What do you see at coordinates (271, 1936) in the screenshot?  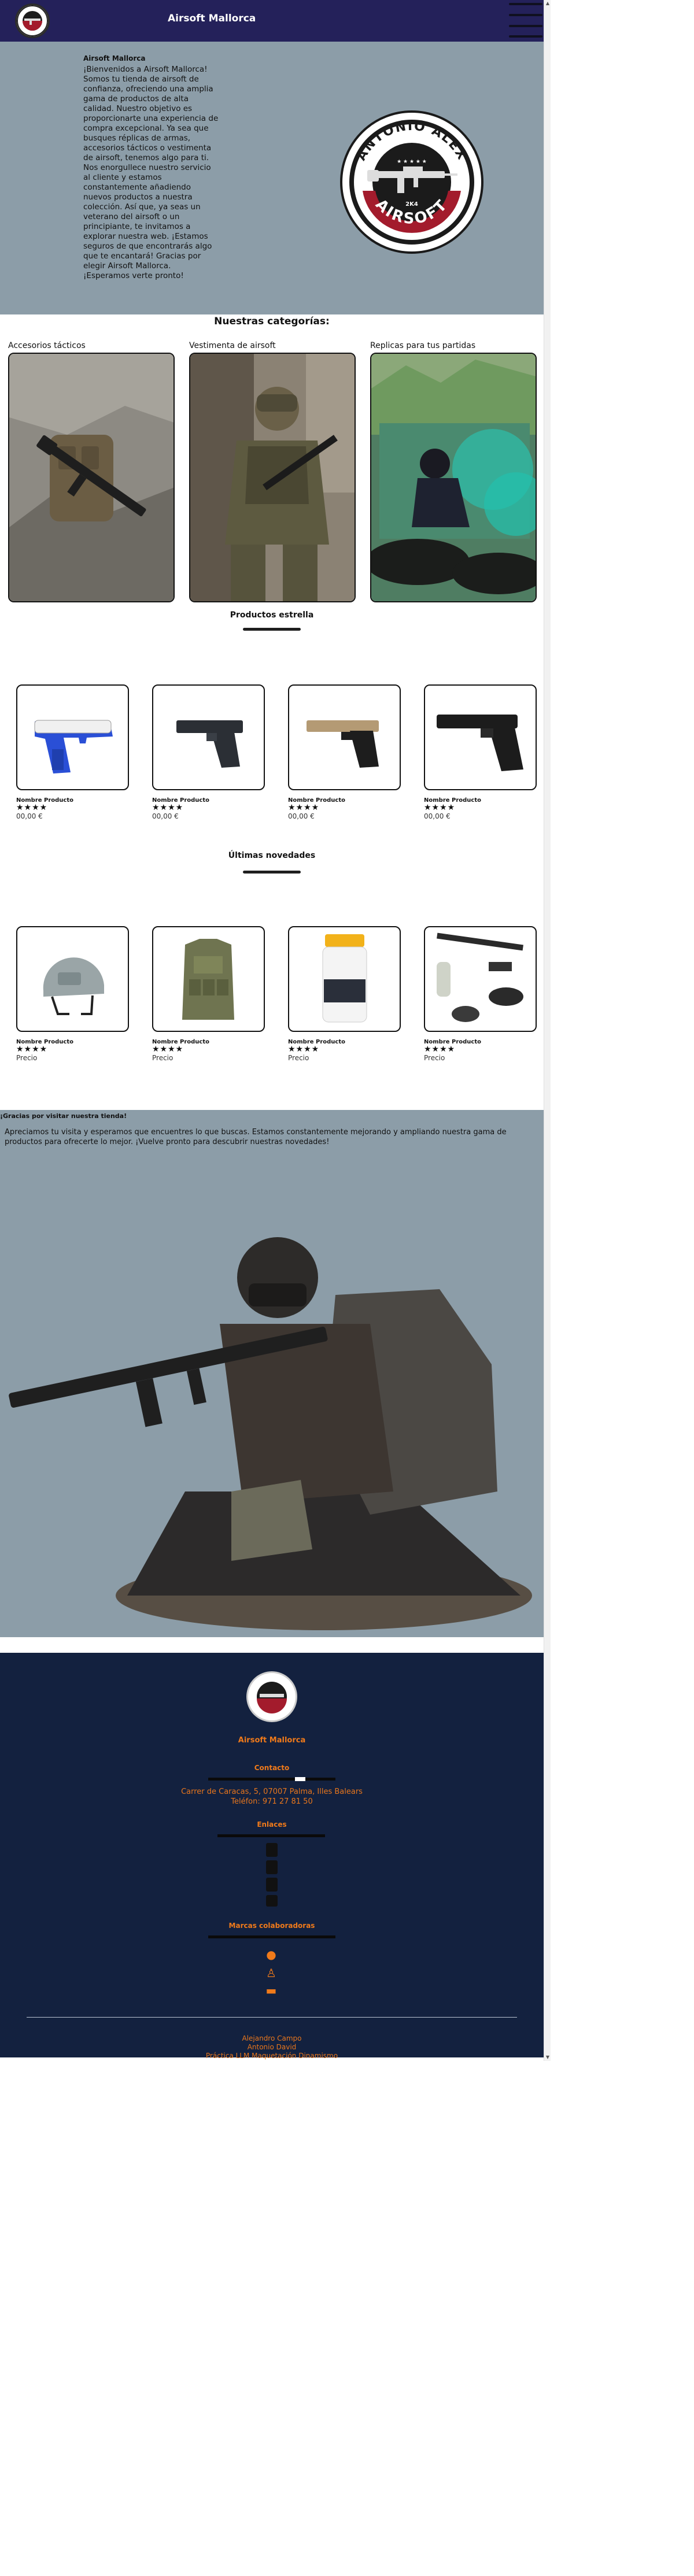 I see `partners-divider` at bounding box center [271, 1936].